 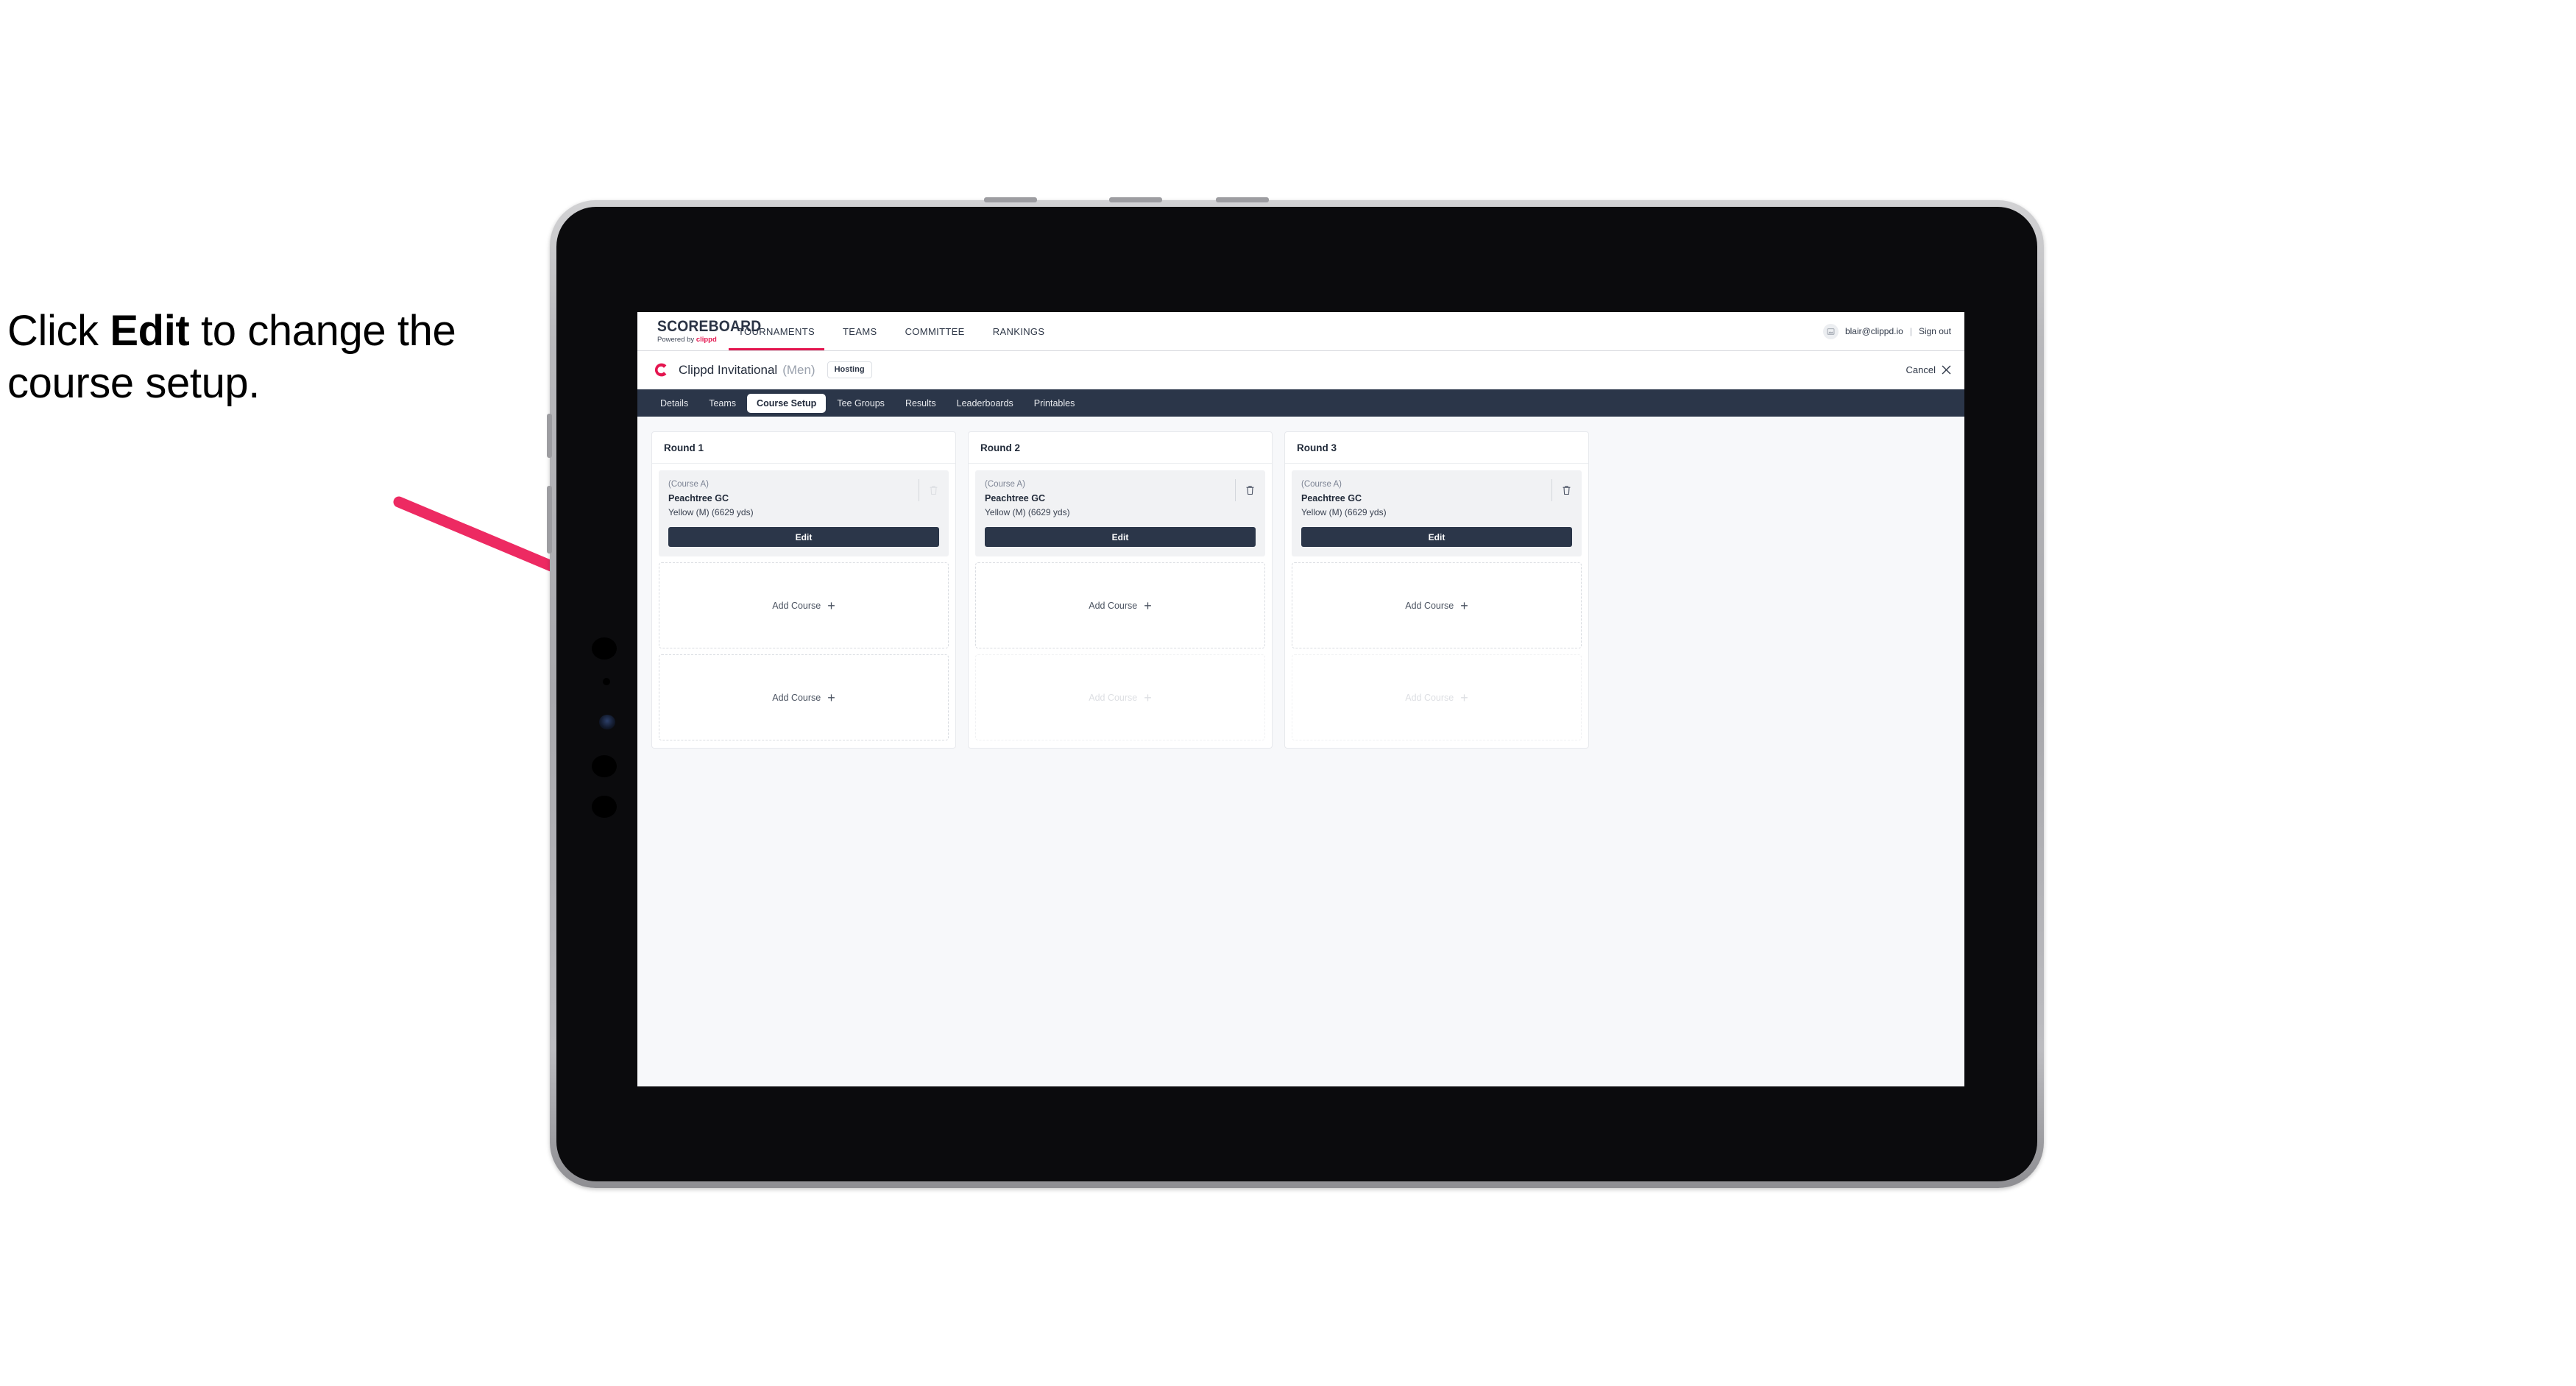 I want to click on brand-tagline-prefix: Powered by, so click(x=676, y=340).